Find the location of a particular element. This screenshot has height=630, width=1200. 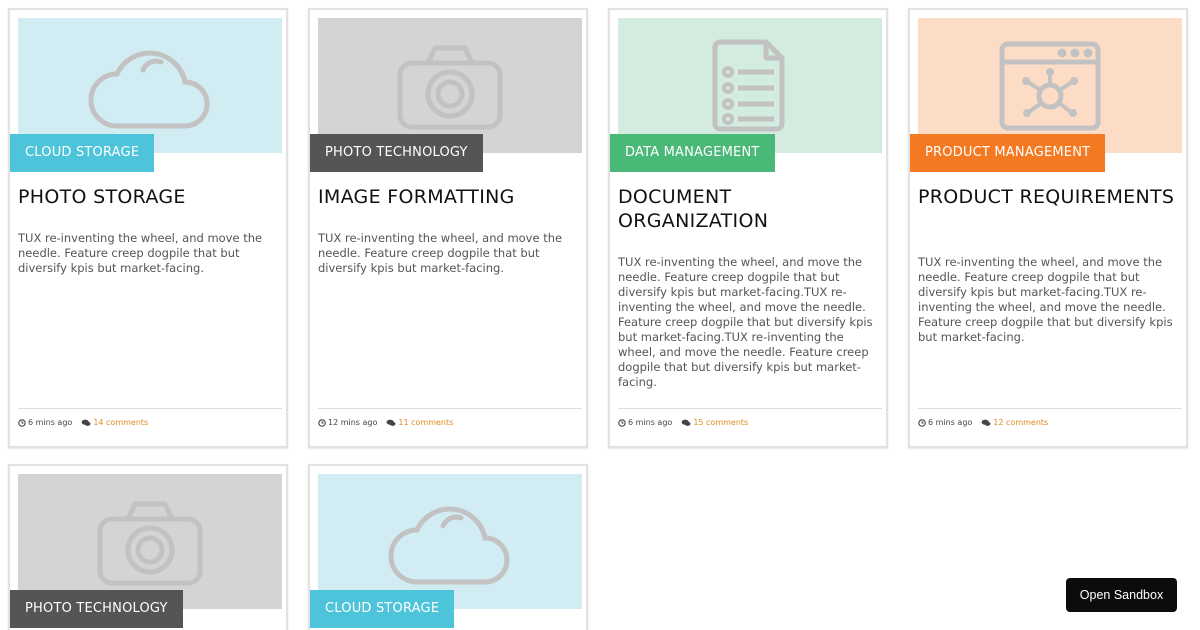

comments-count: 12 comments is located at coordinates (1020, 422).